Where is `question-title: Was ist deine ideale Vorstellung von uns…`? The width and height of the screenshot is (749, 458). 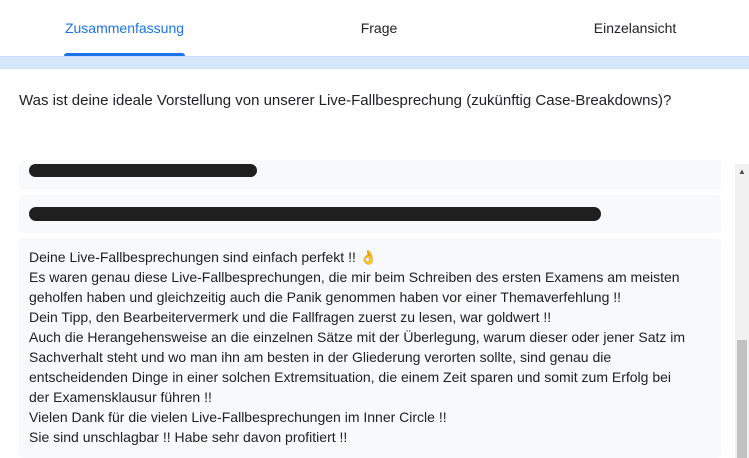 question-title: Was ist deine ideale Vorstellung von uns… is located at coordinates (345, 100).